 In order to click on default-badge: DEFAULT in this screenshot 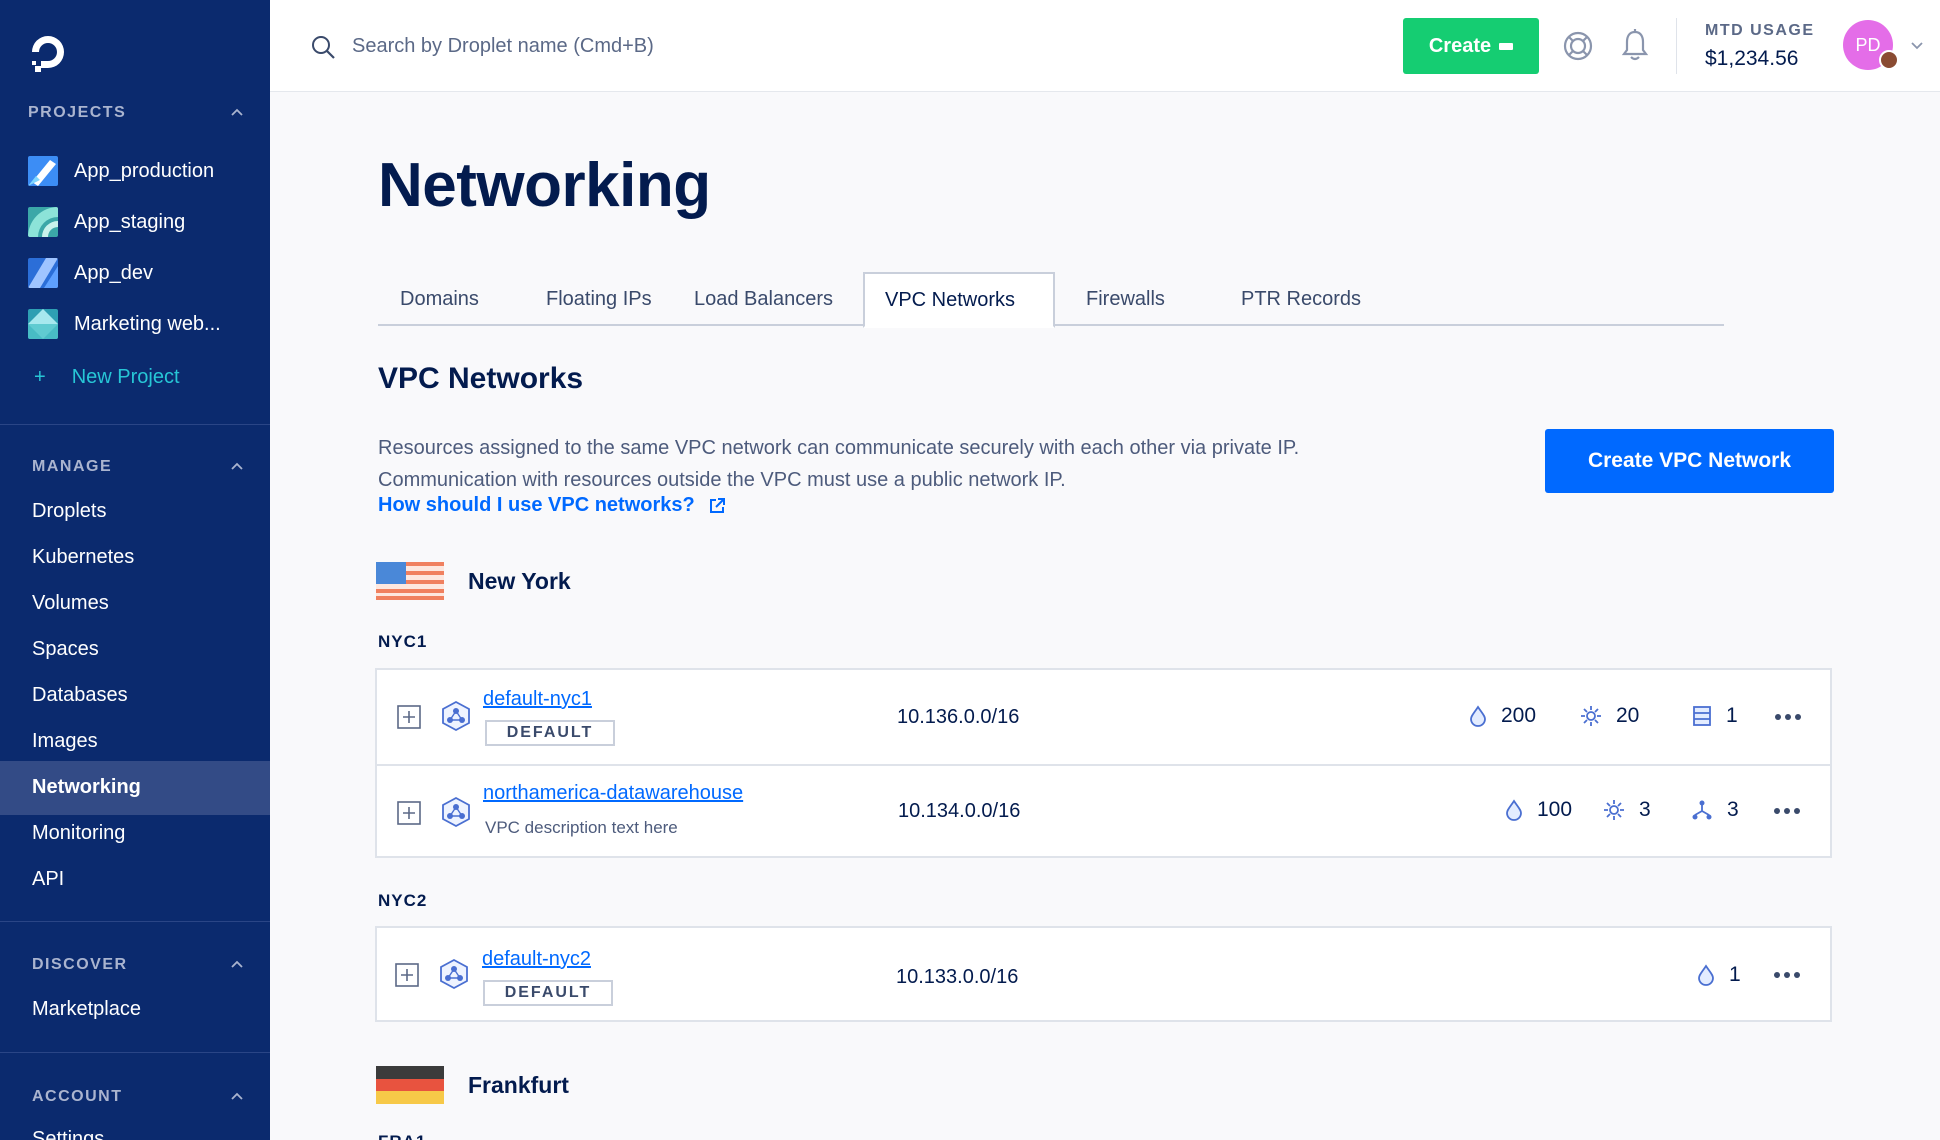, I will do `click(548, 993)`.